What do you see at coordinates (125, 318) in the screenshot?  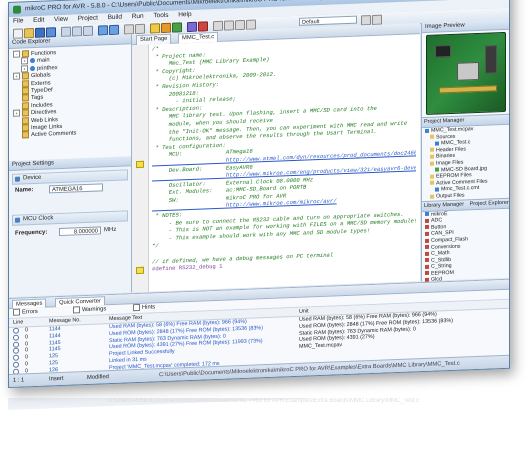 I see `col-message-text: Message Text` at bounding box center [125, 318].